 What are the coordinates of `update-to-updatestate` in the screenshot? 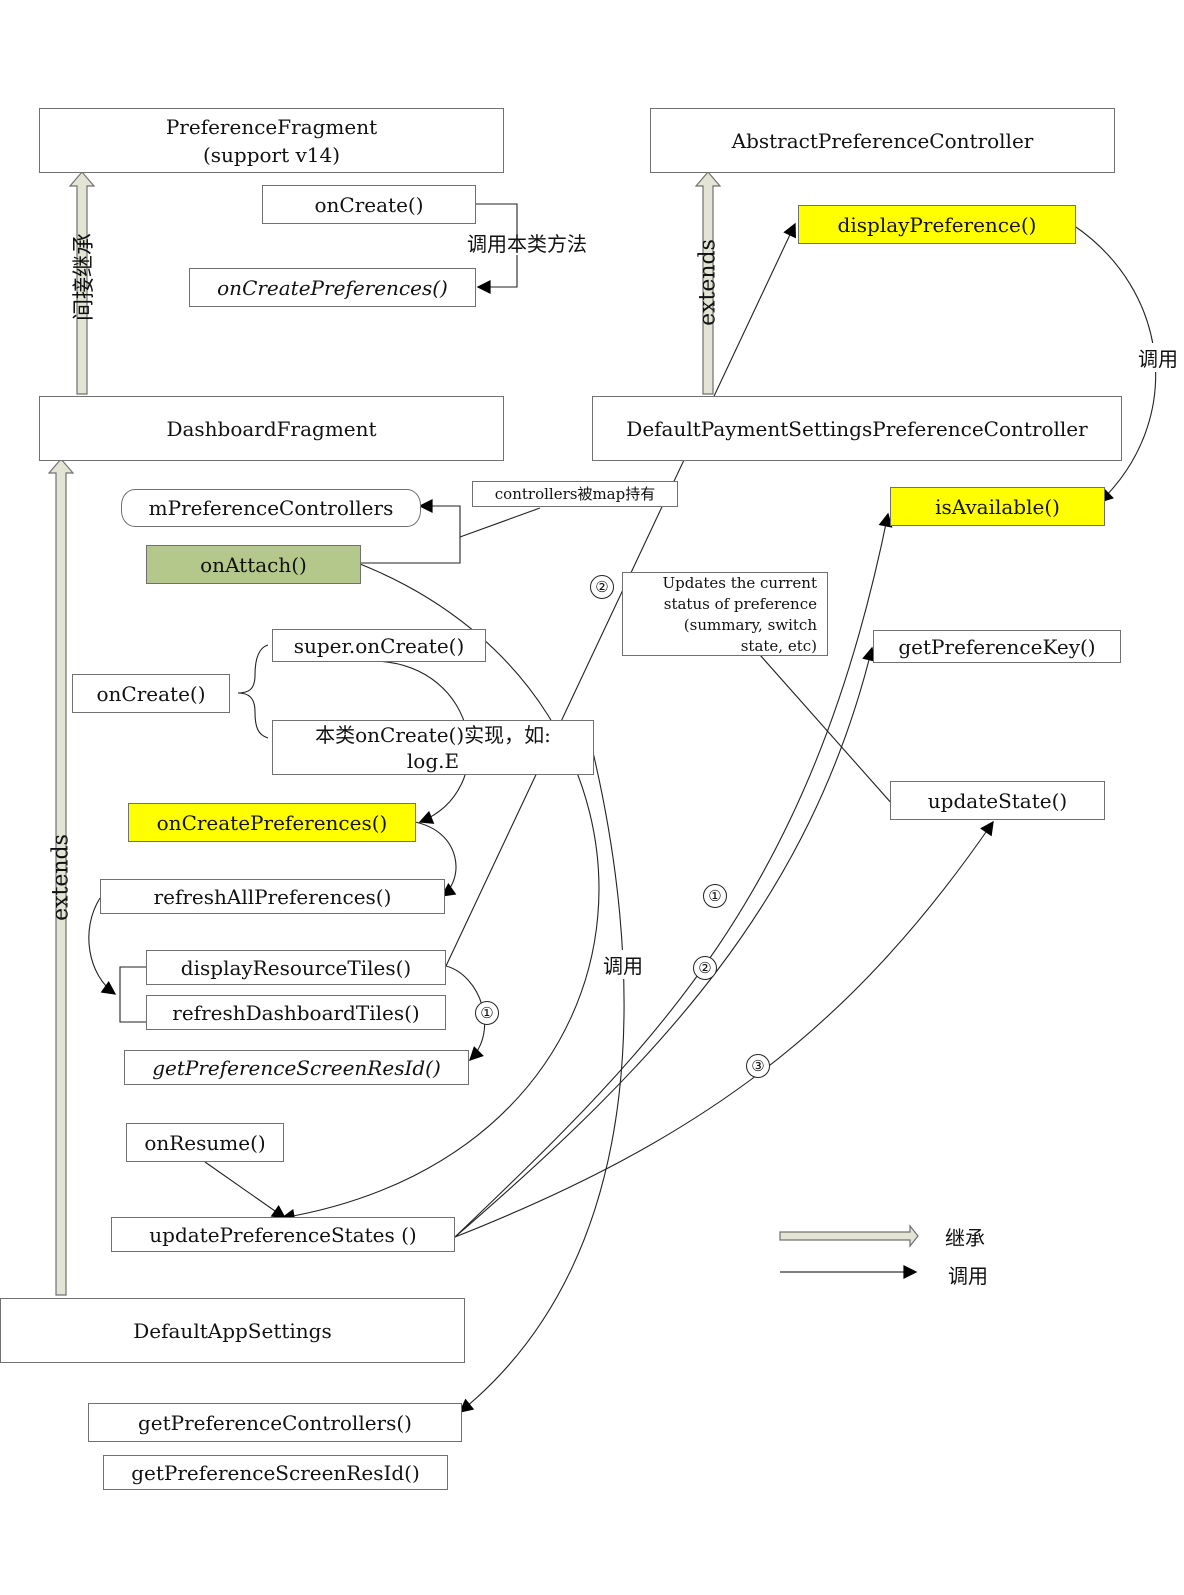 It's located at (724, 1029).